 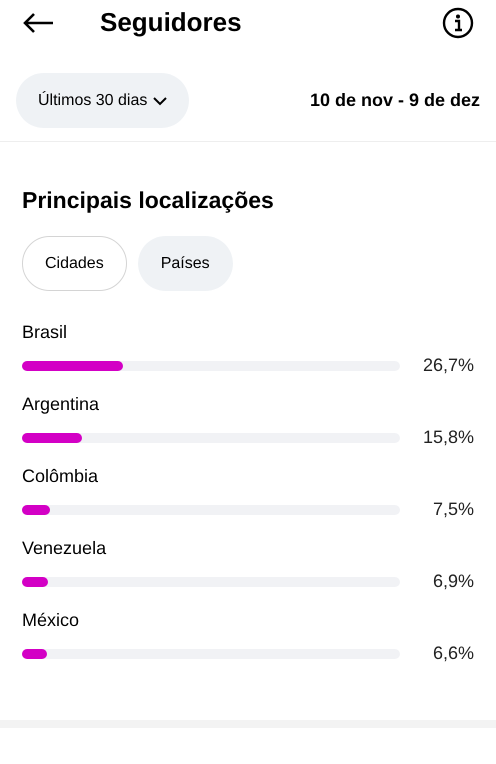 What do you see at coordinates (61, 476) in the screenshot?
I see `location-name: Colômbia` at bounding box center [61, 476].